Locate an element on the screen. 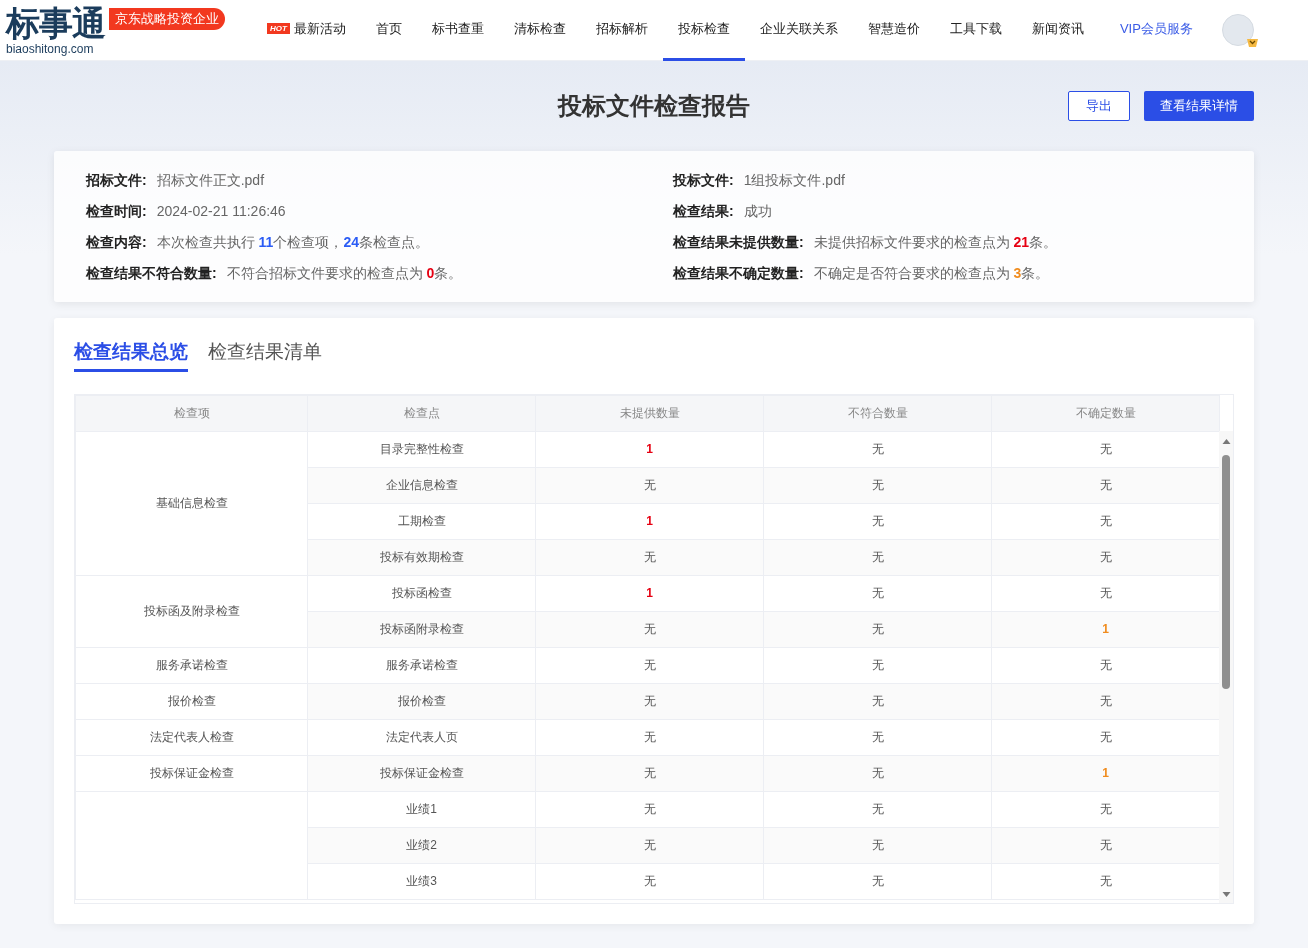 Image resolution: width=1308 pixels, height=948 pixels. table-cell: 报价检查 is located at coordinates (421, 701).